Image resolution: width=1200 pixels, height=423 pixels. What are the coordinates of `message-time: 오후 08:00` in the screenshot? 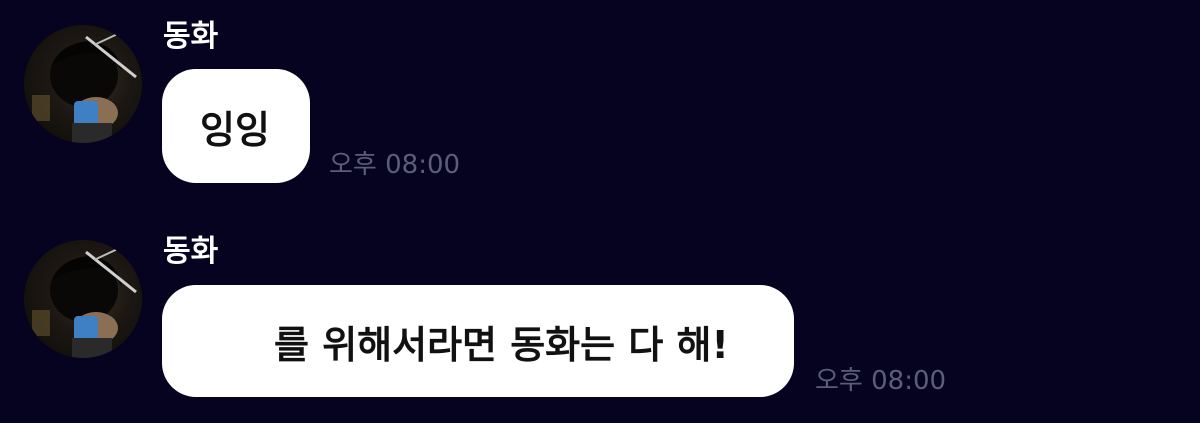 It's located at (881, 381).